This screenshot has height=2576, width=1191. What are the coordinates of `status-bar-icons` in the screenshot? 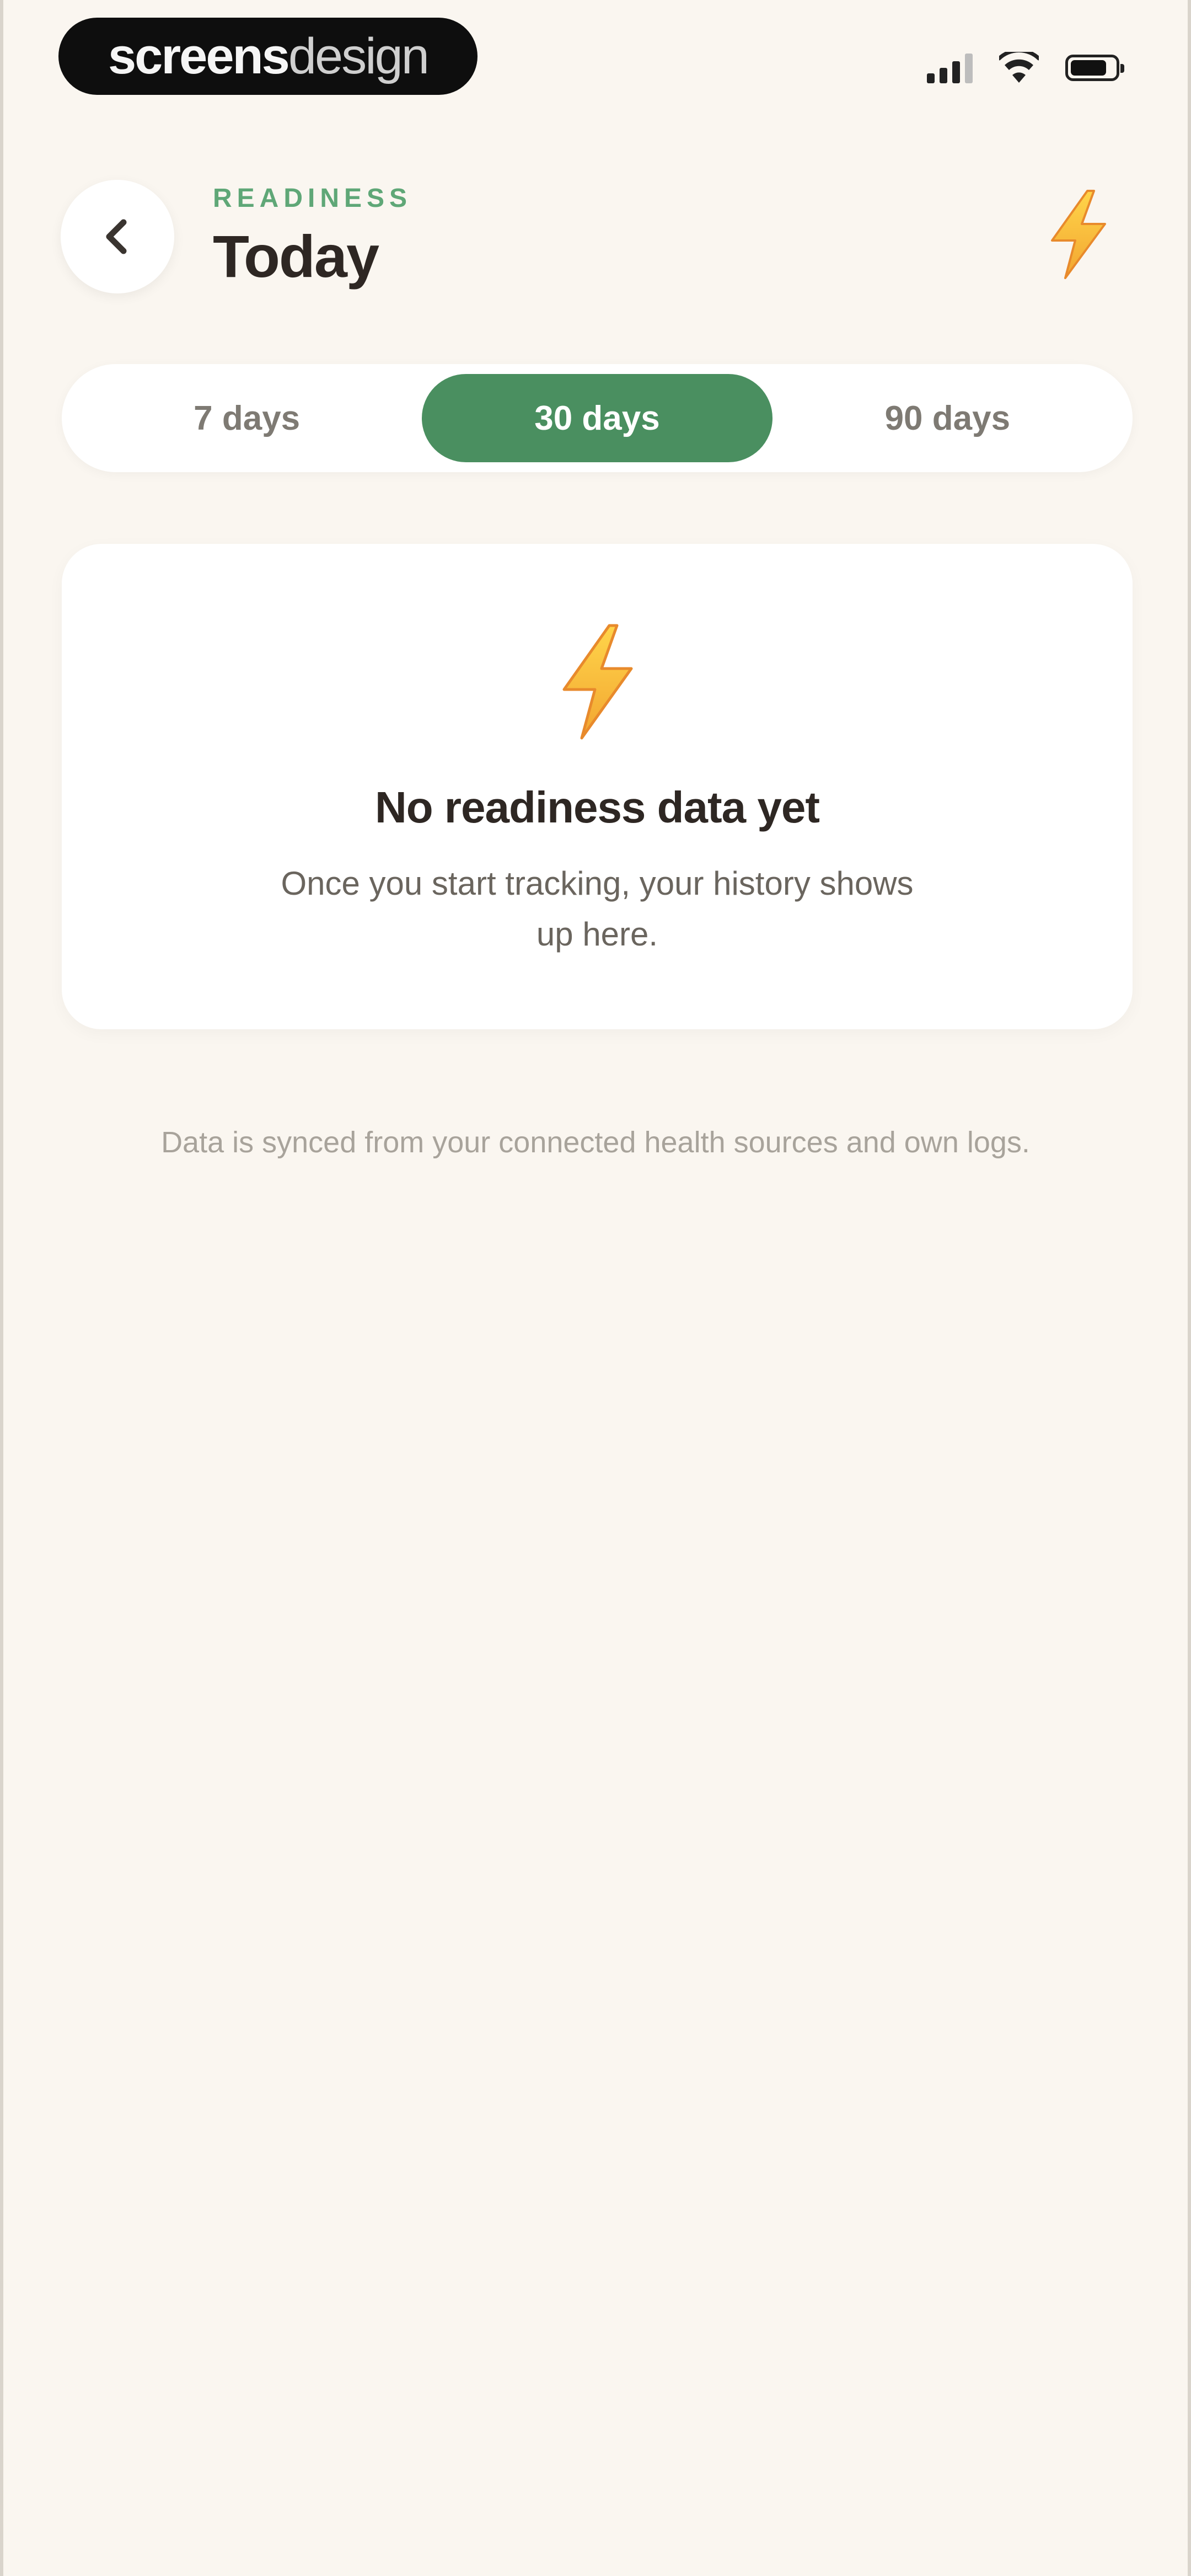 It's located at (1025, 68).